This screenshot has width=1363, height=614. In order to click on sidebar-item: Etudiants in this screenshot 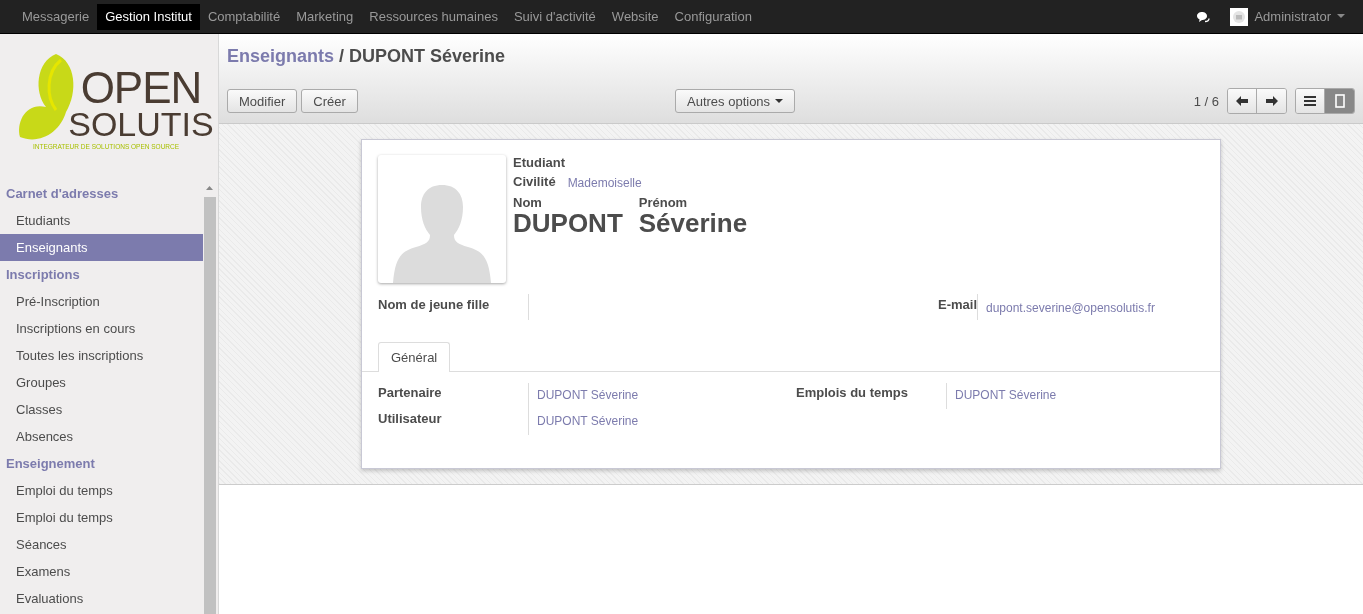, I will do `click(101, 220)`.